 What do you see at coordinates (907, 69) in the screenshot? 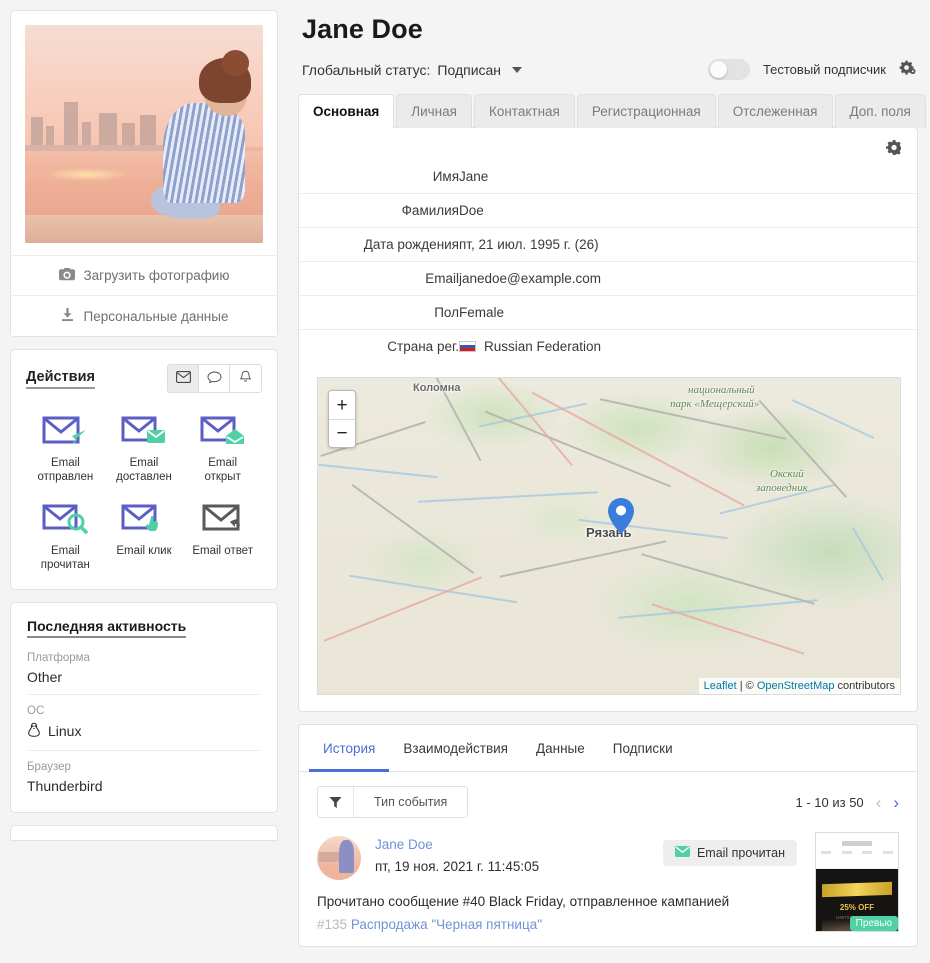
I see `gears-icon` at bounding box center [907, 69].